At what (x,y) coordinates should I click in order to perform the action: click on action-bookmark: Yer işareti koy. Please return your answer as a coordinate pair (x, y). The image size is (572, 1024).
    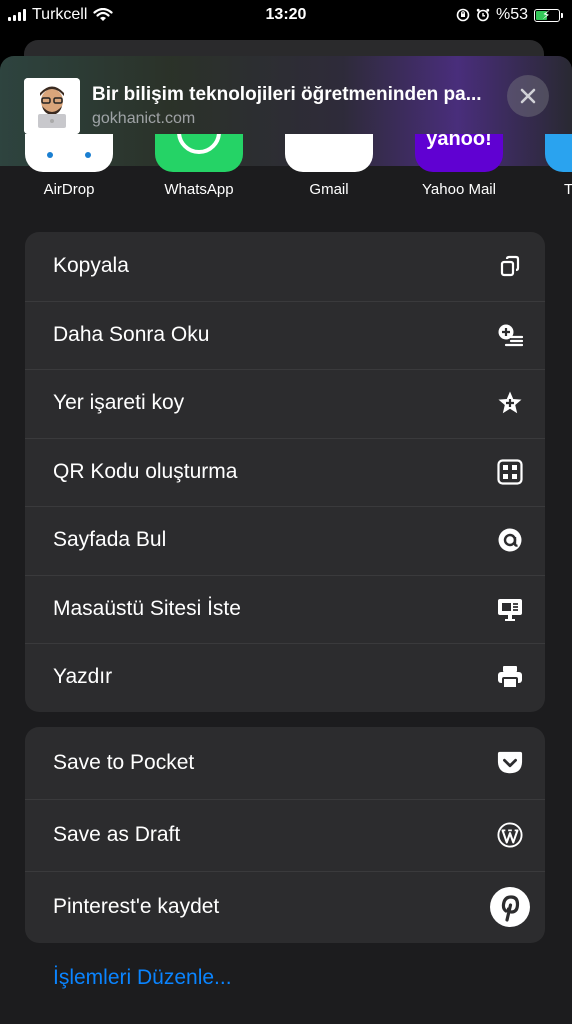
    Looking at the image, I should click on (285, 403).